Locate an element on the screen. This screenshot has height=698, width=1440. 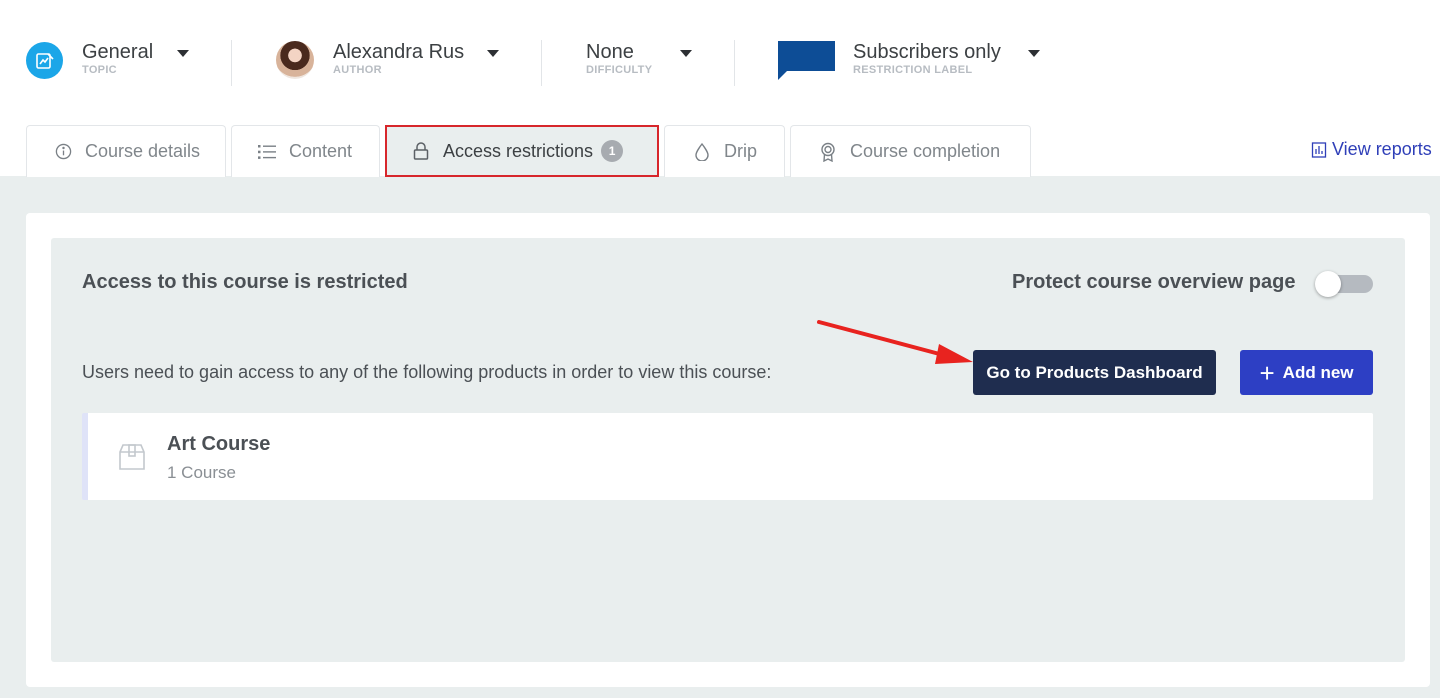
award-icon is located at coordinates (828, 152).